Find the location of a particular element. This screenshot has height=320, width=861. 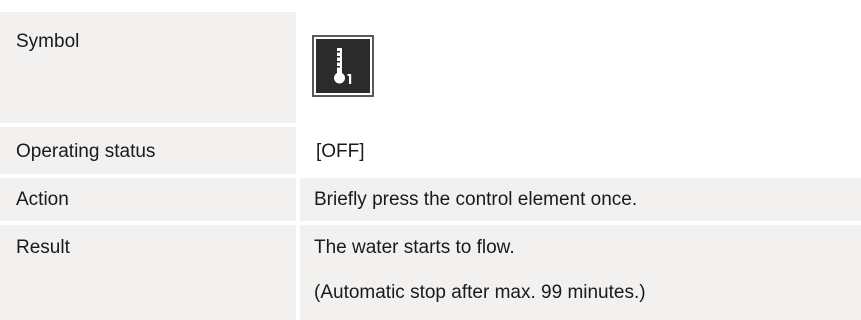

value-cell: Briefly press the control element once. is located at coordinates (580, 199).